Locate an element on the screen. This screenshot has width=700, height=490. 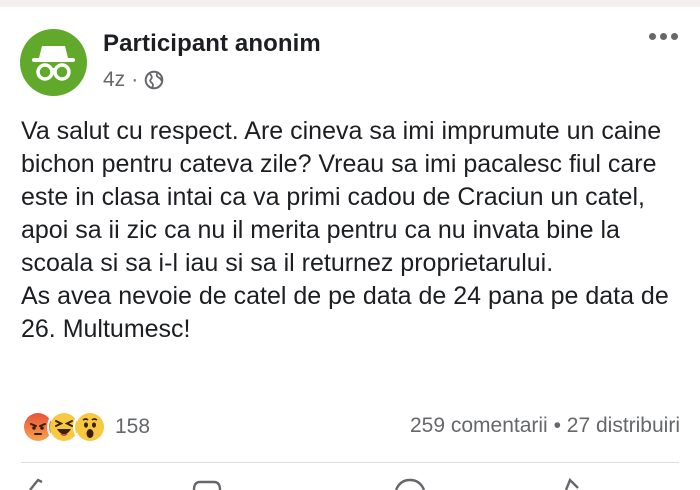
post-meta: 4z · is located at coordinates (133, 80).